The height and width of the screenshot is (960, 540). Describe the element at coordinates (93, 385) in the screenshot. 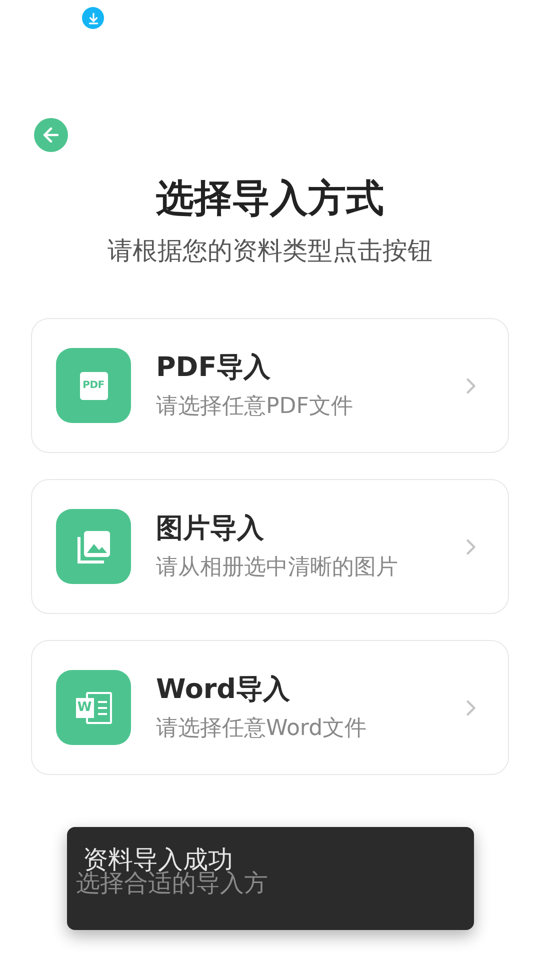

I see `pdf-icon: PDF` at that location.